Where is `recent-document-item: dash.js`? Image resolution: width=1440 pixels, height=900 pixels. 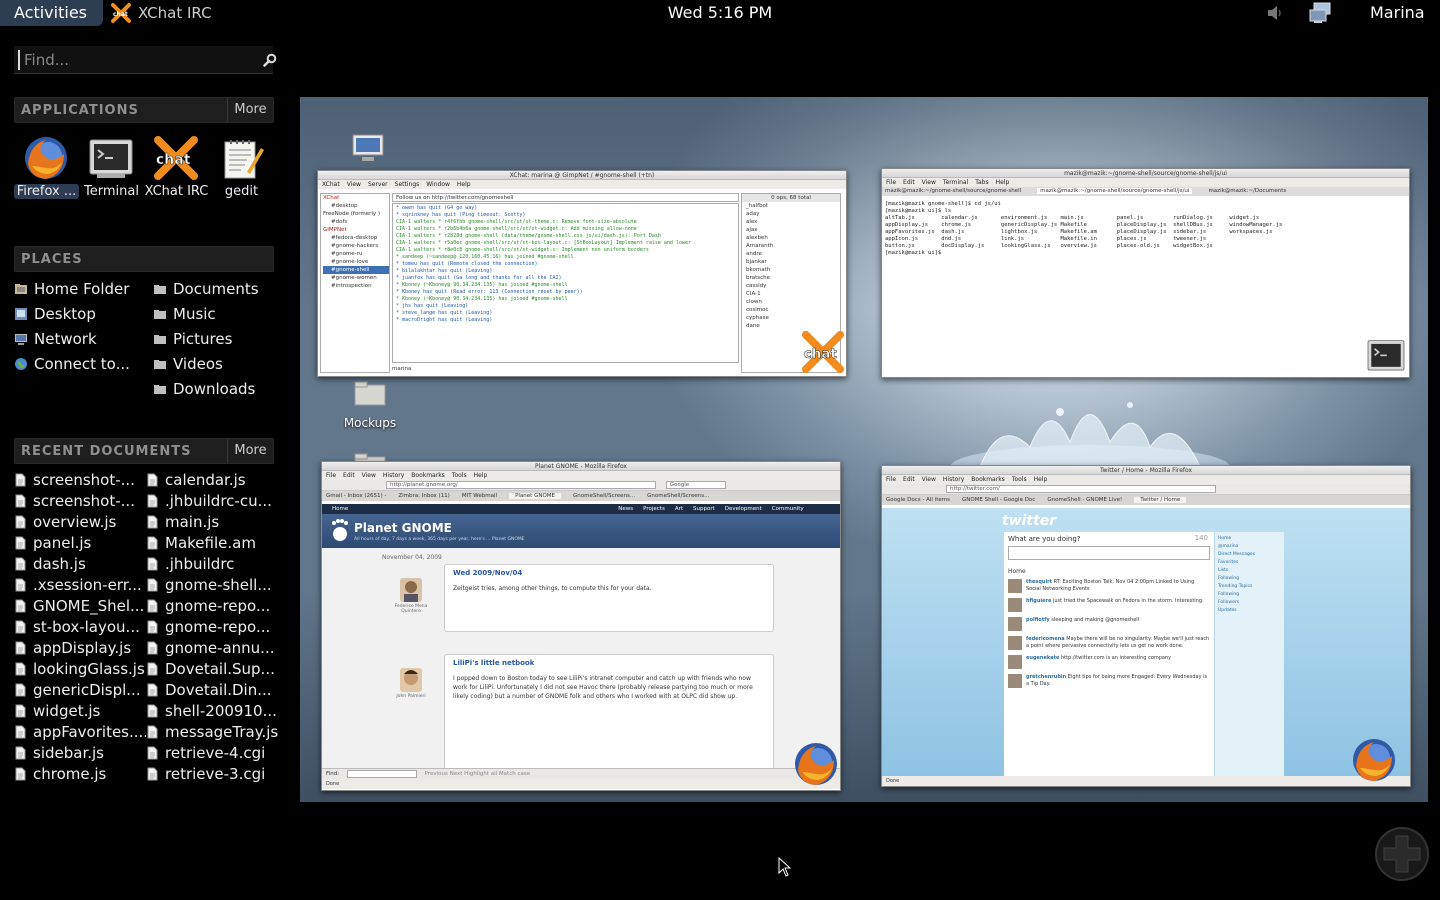 recent-document-item: dash.js is located at coordinates (80, 564).